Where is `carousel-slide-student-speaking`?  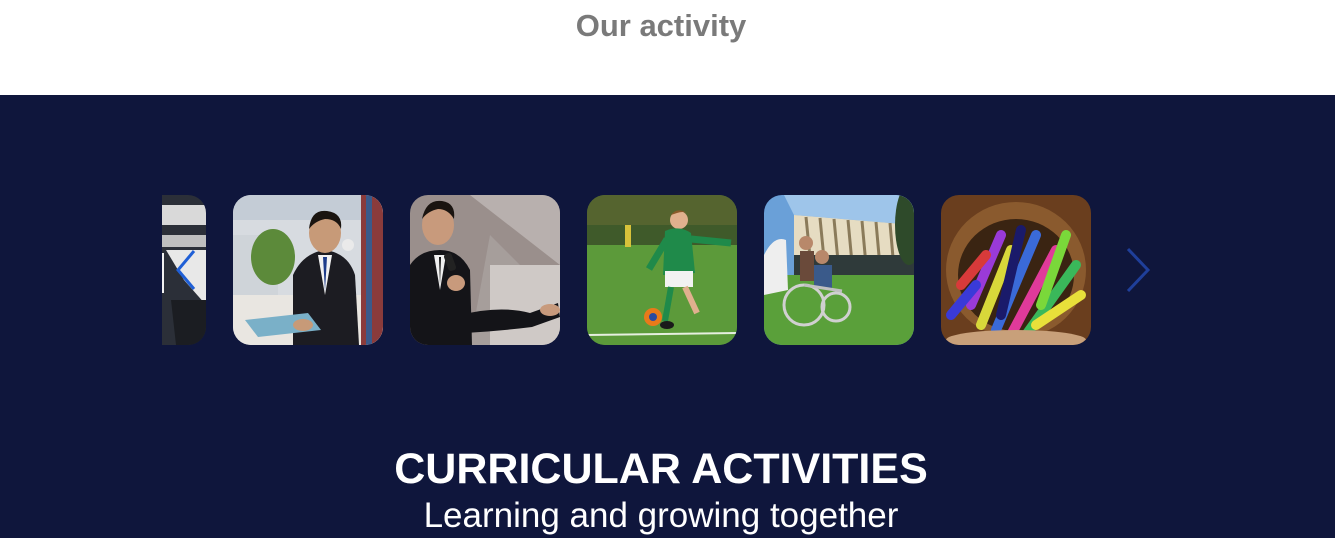
carousel-slide-student-speaking is located at coordinates (485, 270).